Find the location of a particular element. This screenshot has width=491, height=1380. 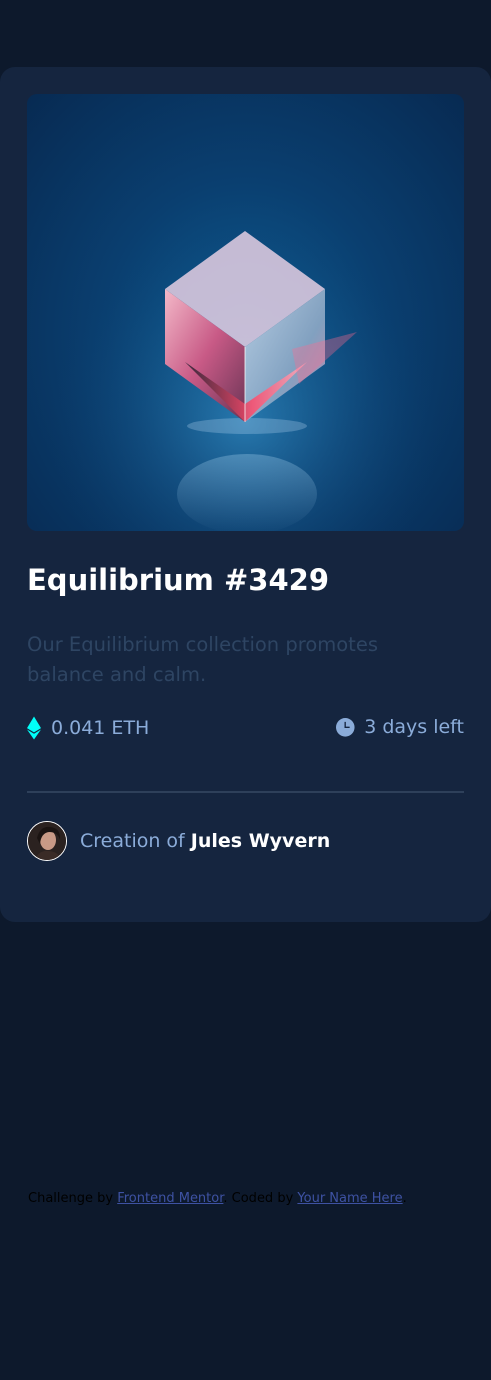

nft-stats: 0.041 ETH 3 days left is located at coordinates (245, 732).